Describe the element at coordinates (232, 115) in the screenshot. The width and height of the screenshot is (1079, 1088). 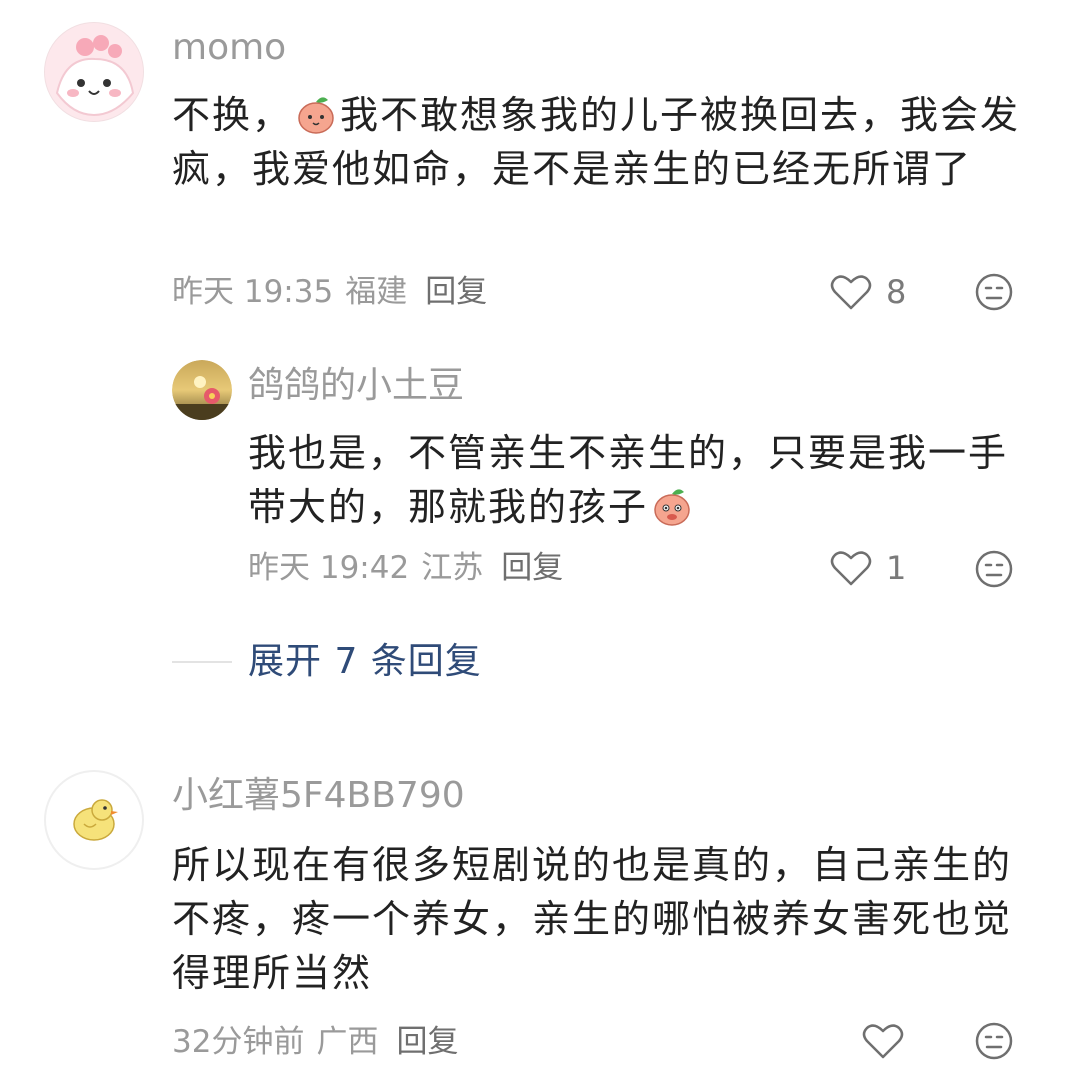
I see `comment-text-part: 不换，` at that location.